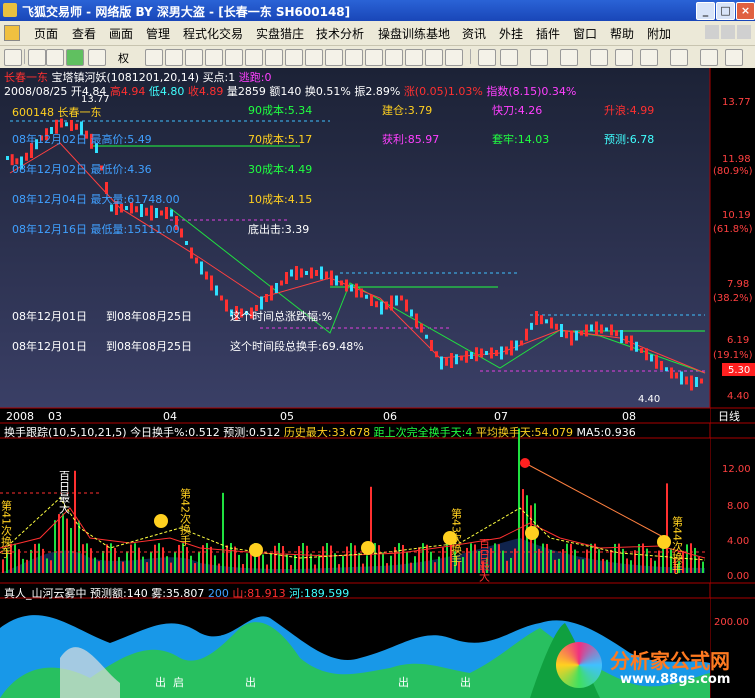 Image resolution: width=755 pixels, height=698 pixels. Describe the element at coordinates (194, 57) in the screenshot. I see `chart-tool-3-icon` at that location.